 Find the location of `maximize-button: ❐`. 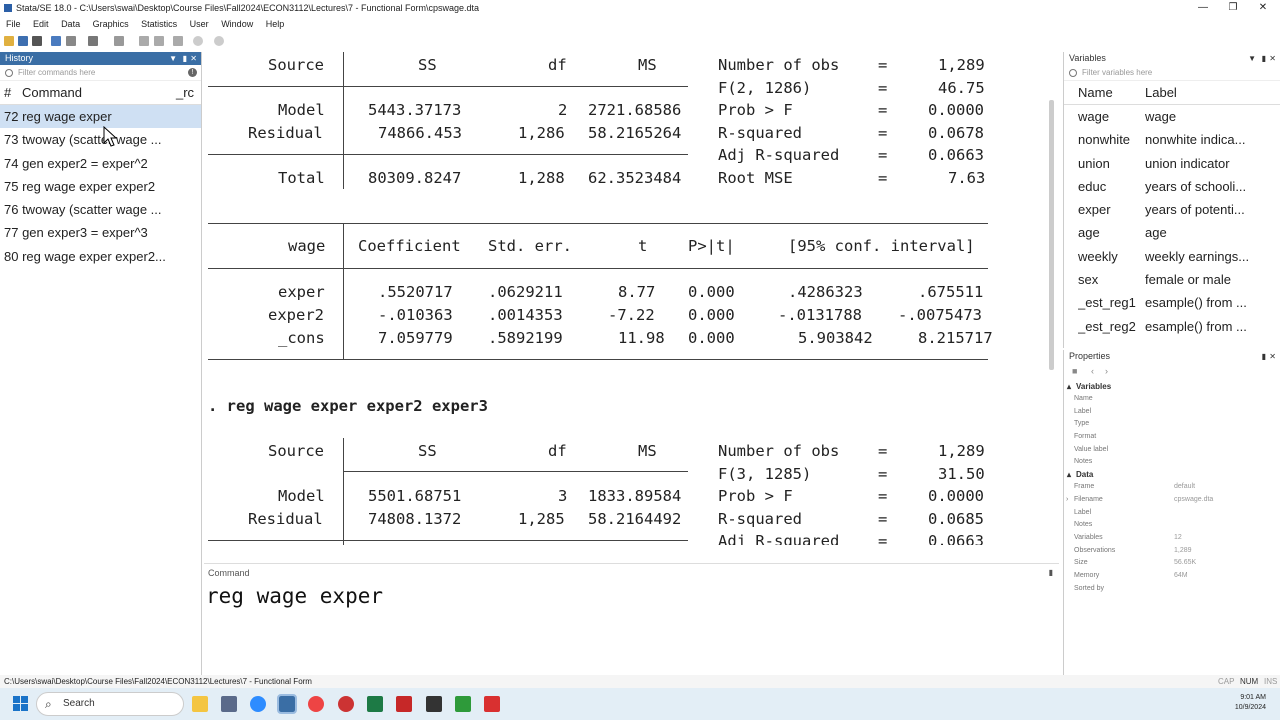

maximize-button: ❐ is located at coordinates (1233, 8).